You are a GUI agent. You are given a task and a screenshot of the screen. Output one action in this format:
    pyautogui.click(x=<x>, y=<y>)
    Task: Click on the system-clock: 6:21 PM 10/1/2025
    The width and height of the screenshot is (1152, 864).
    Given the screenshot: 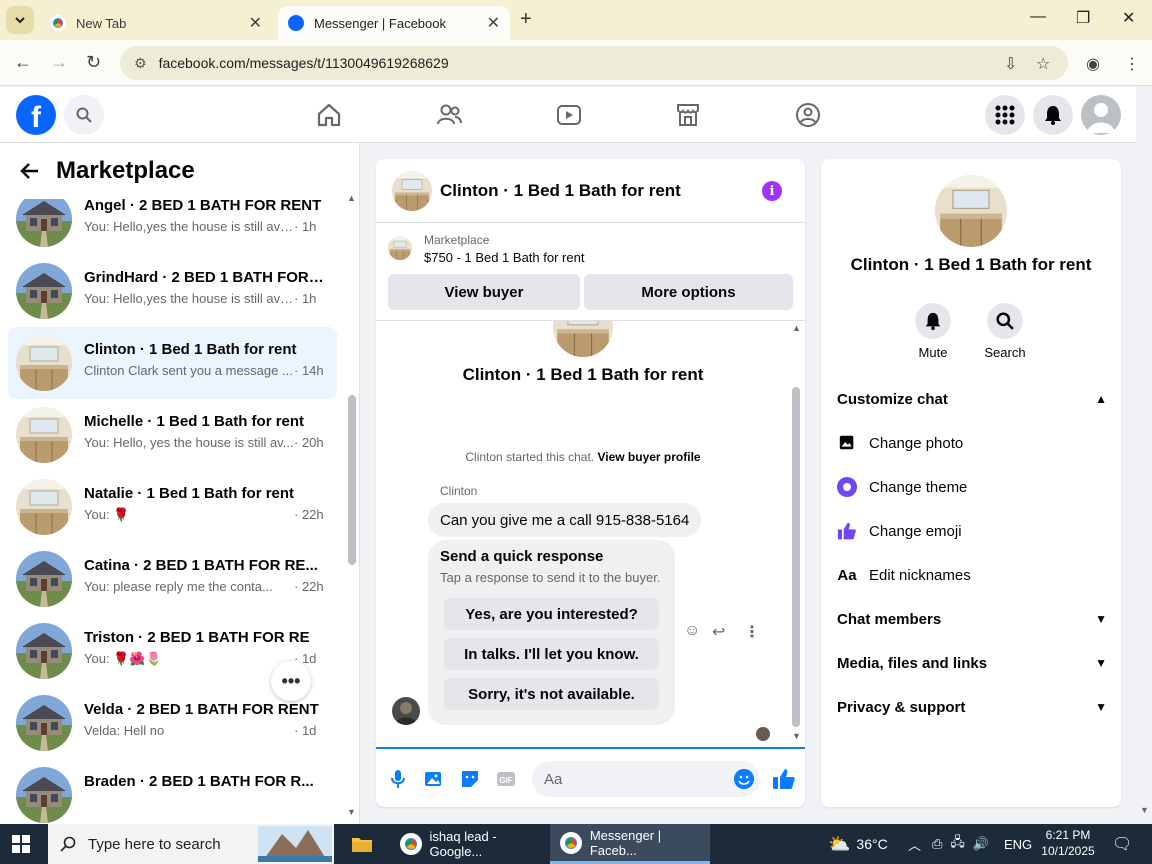 What is the action you would take?
    pyautogui.click(x=1068, y=843)
    